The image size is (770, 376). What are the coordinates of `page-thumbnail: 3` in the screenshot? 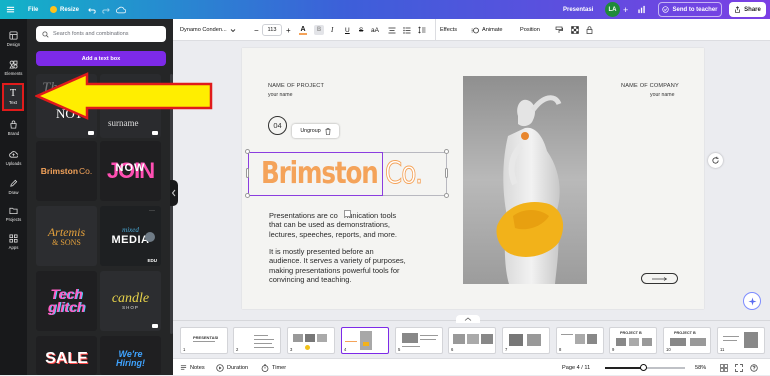 It's located at (311, 340).